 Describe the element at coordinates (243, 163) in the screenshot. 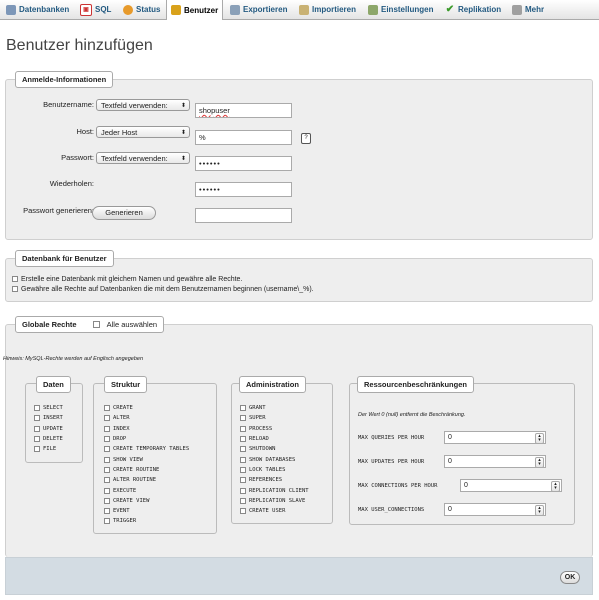

I see `password-input: ••••••` at that location.